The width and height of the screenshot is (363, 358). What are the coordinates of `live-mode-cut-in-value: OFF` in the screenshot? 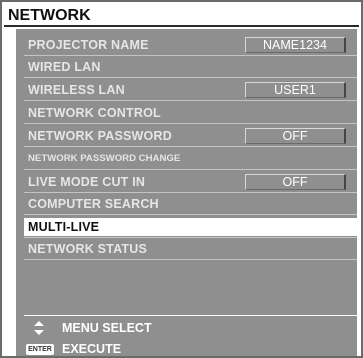 It's located at (295, 182).